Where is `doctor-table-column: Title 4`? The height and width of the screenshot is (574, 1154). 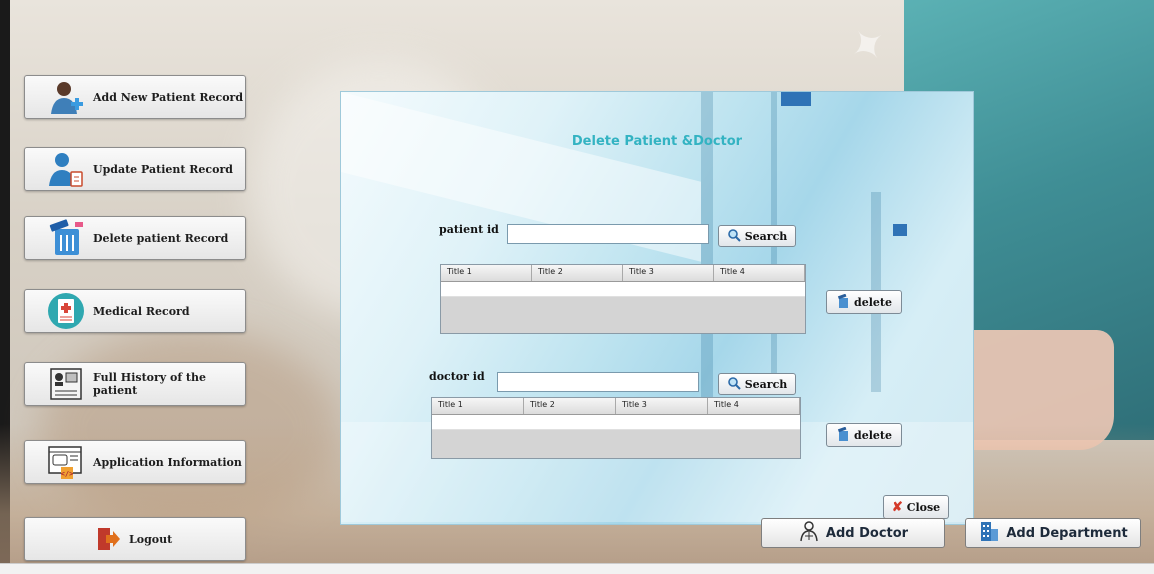 doctor-table-column: Title 4 is located at coordinates (754, 406).